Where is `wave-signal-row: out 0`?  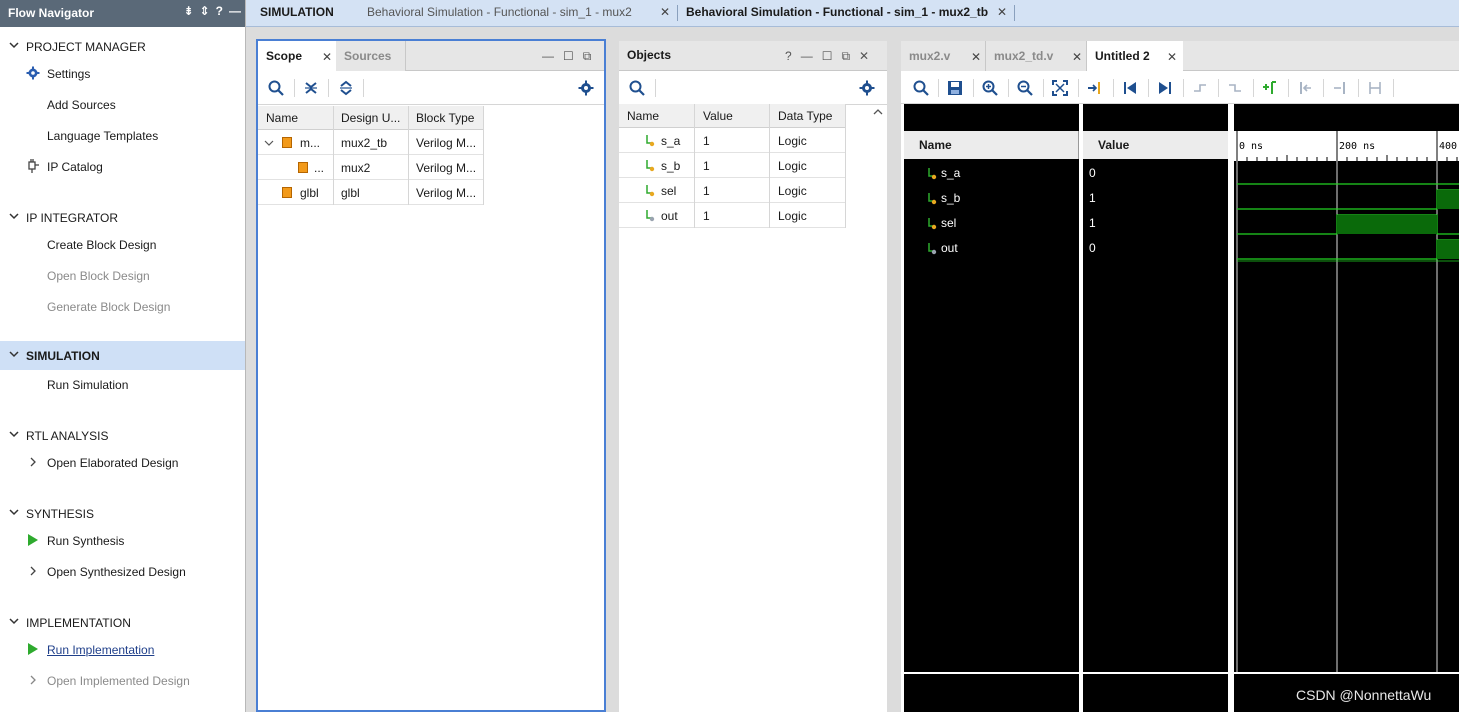 wave-signal-row: out 0 is located at coordinates (1064, 248).